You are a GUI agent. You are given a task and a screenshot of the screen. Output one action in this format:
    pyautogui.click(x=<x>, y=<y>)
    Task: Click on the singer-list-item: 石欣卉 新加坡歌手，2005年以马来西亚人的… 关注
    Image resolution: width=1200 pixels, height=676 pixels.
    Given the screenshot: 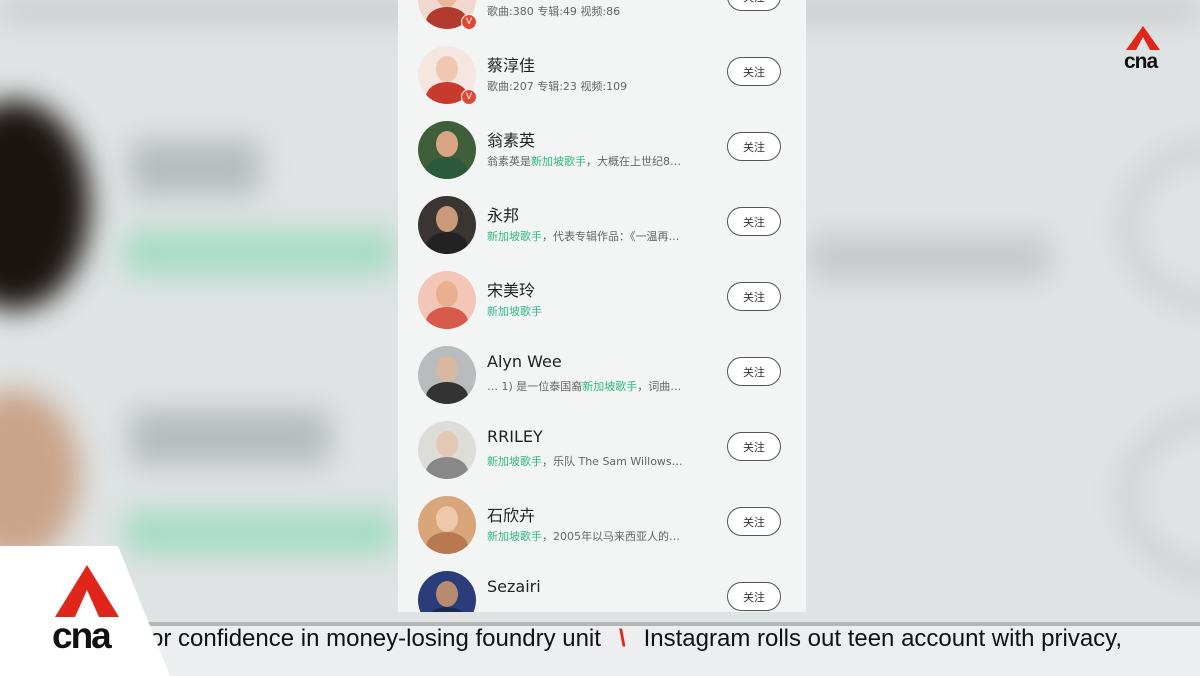 What is the action you would take?
    pyautogui.click(x=602, y=518)
    